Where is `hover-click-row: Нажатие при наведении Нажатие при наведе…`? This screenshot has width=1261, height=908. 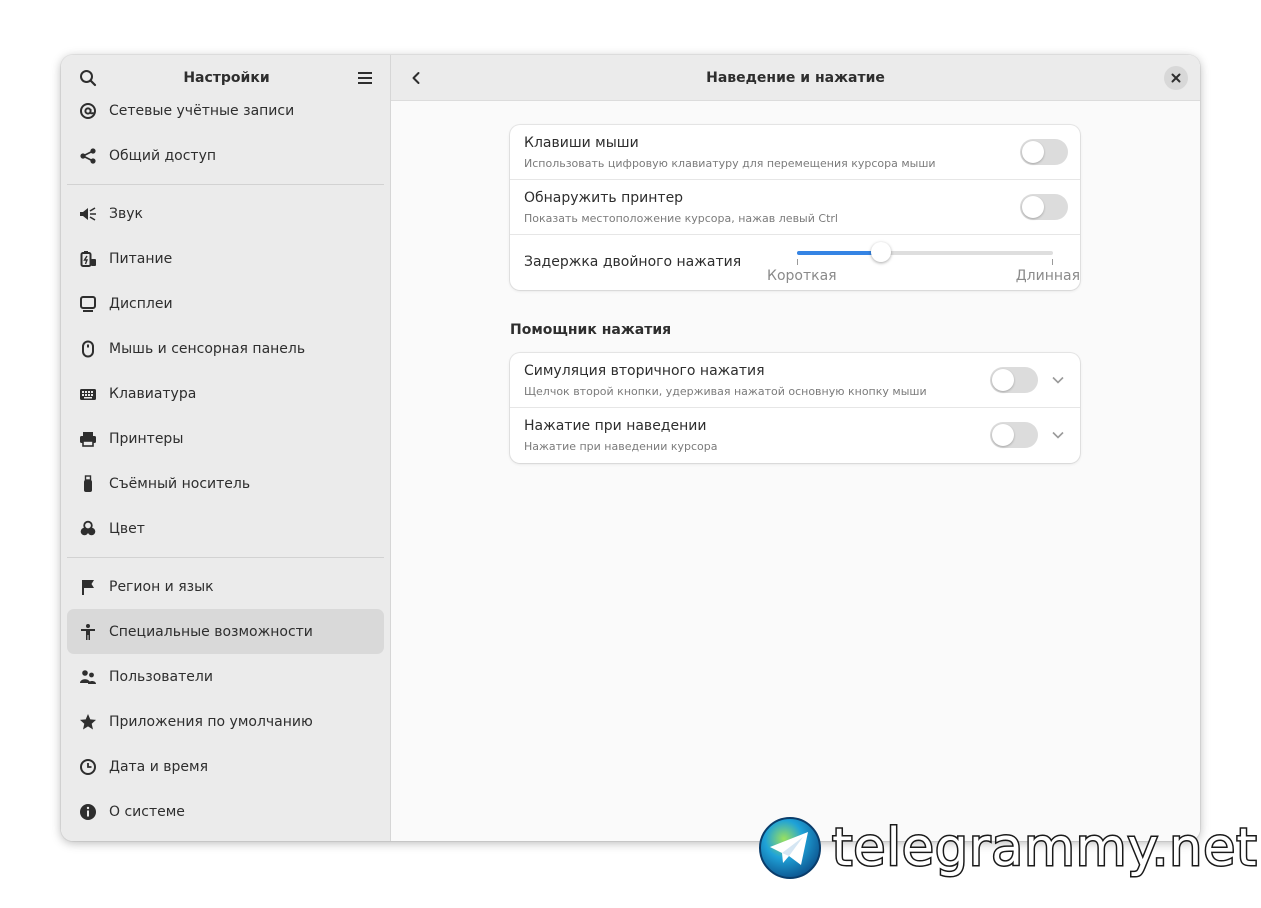 hover-click-row: Нажатие при наведении Нажатие при наведе… is located at coordinates (795, 435).